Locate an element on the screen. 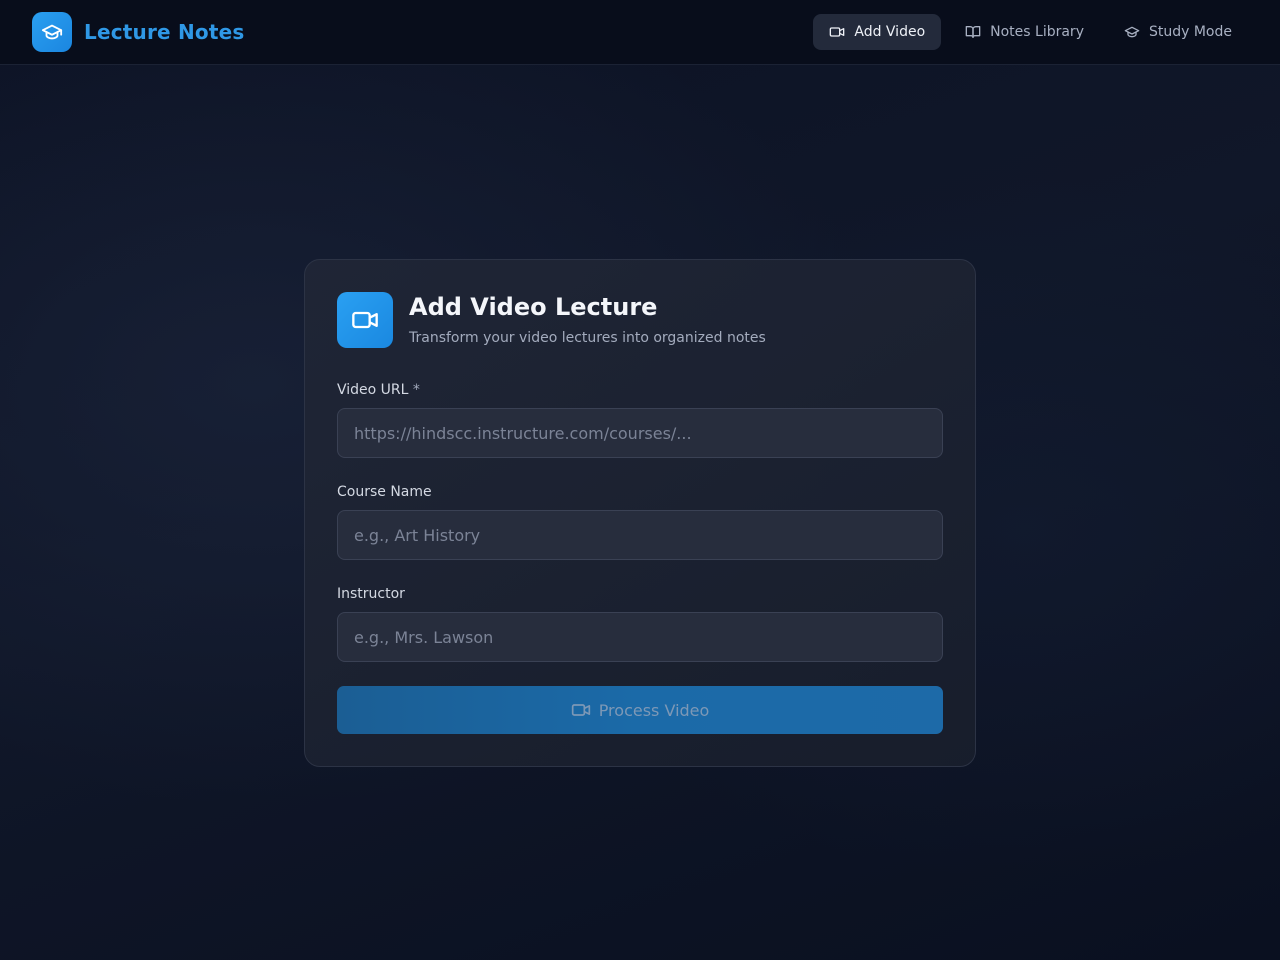 Image resolution: width=1280 pixels, height=960 pixels. brand: Lecture Notes is located at coordinates (138, 32).